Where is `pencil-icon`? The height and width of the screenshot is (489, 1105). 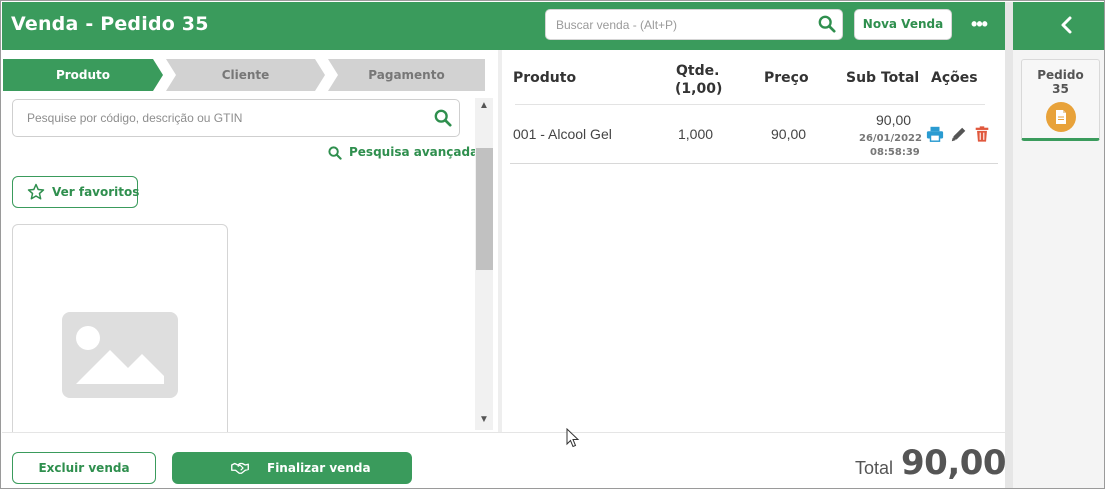
pencil-icon is located at coordinates (959, 134).